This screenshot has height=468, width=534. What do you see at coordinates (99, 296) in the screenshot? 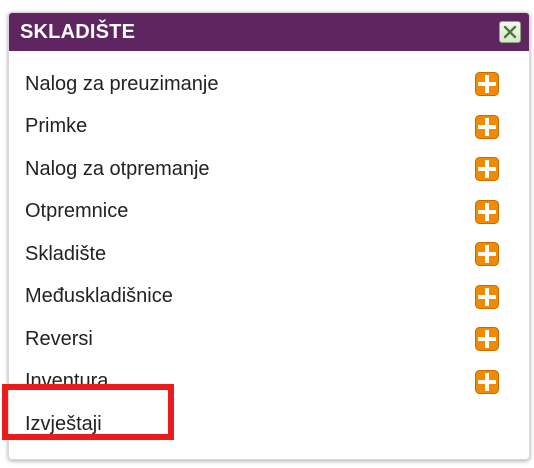
I see `menu-item-label: Međuskladišnice` at bounding box center [99, 296].